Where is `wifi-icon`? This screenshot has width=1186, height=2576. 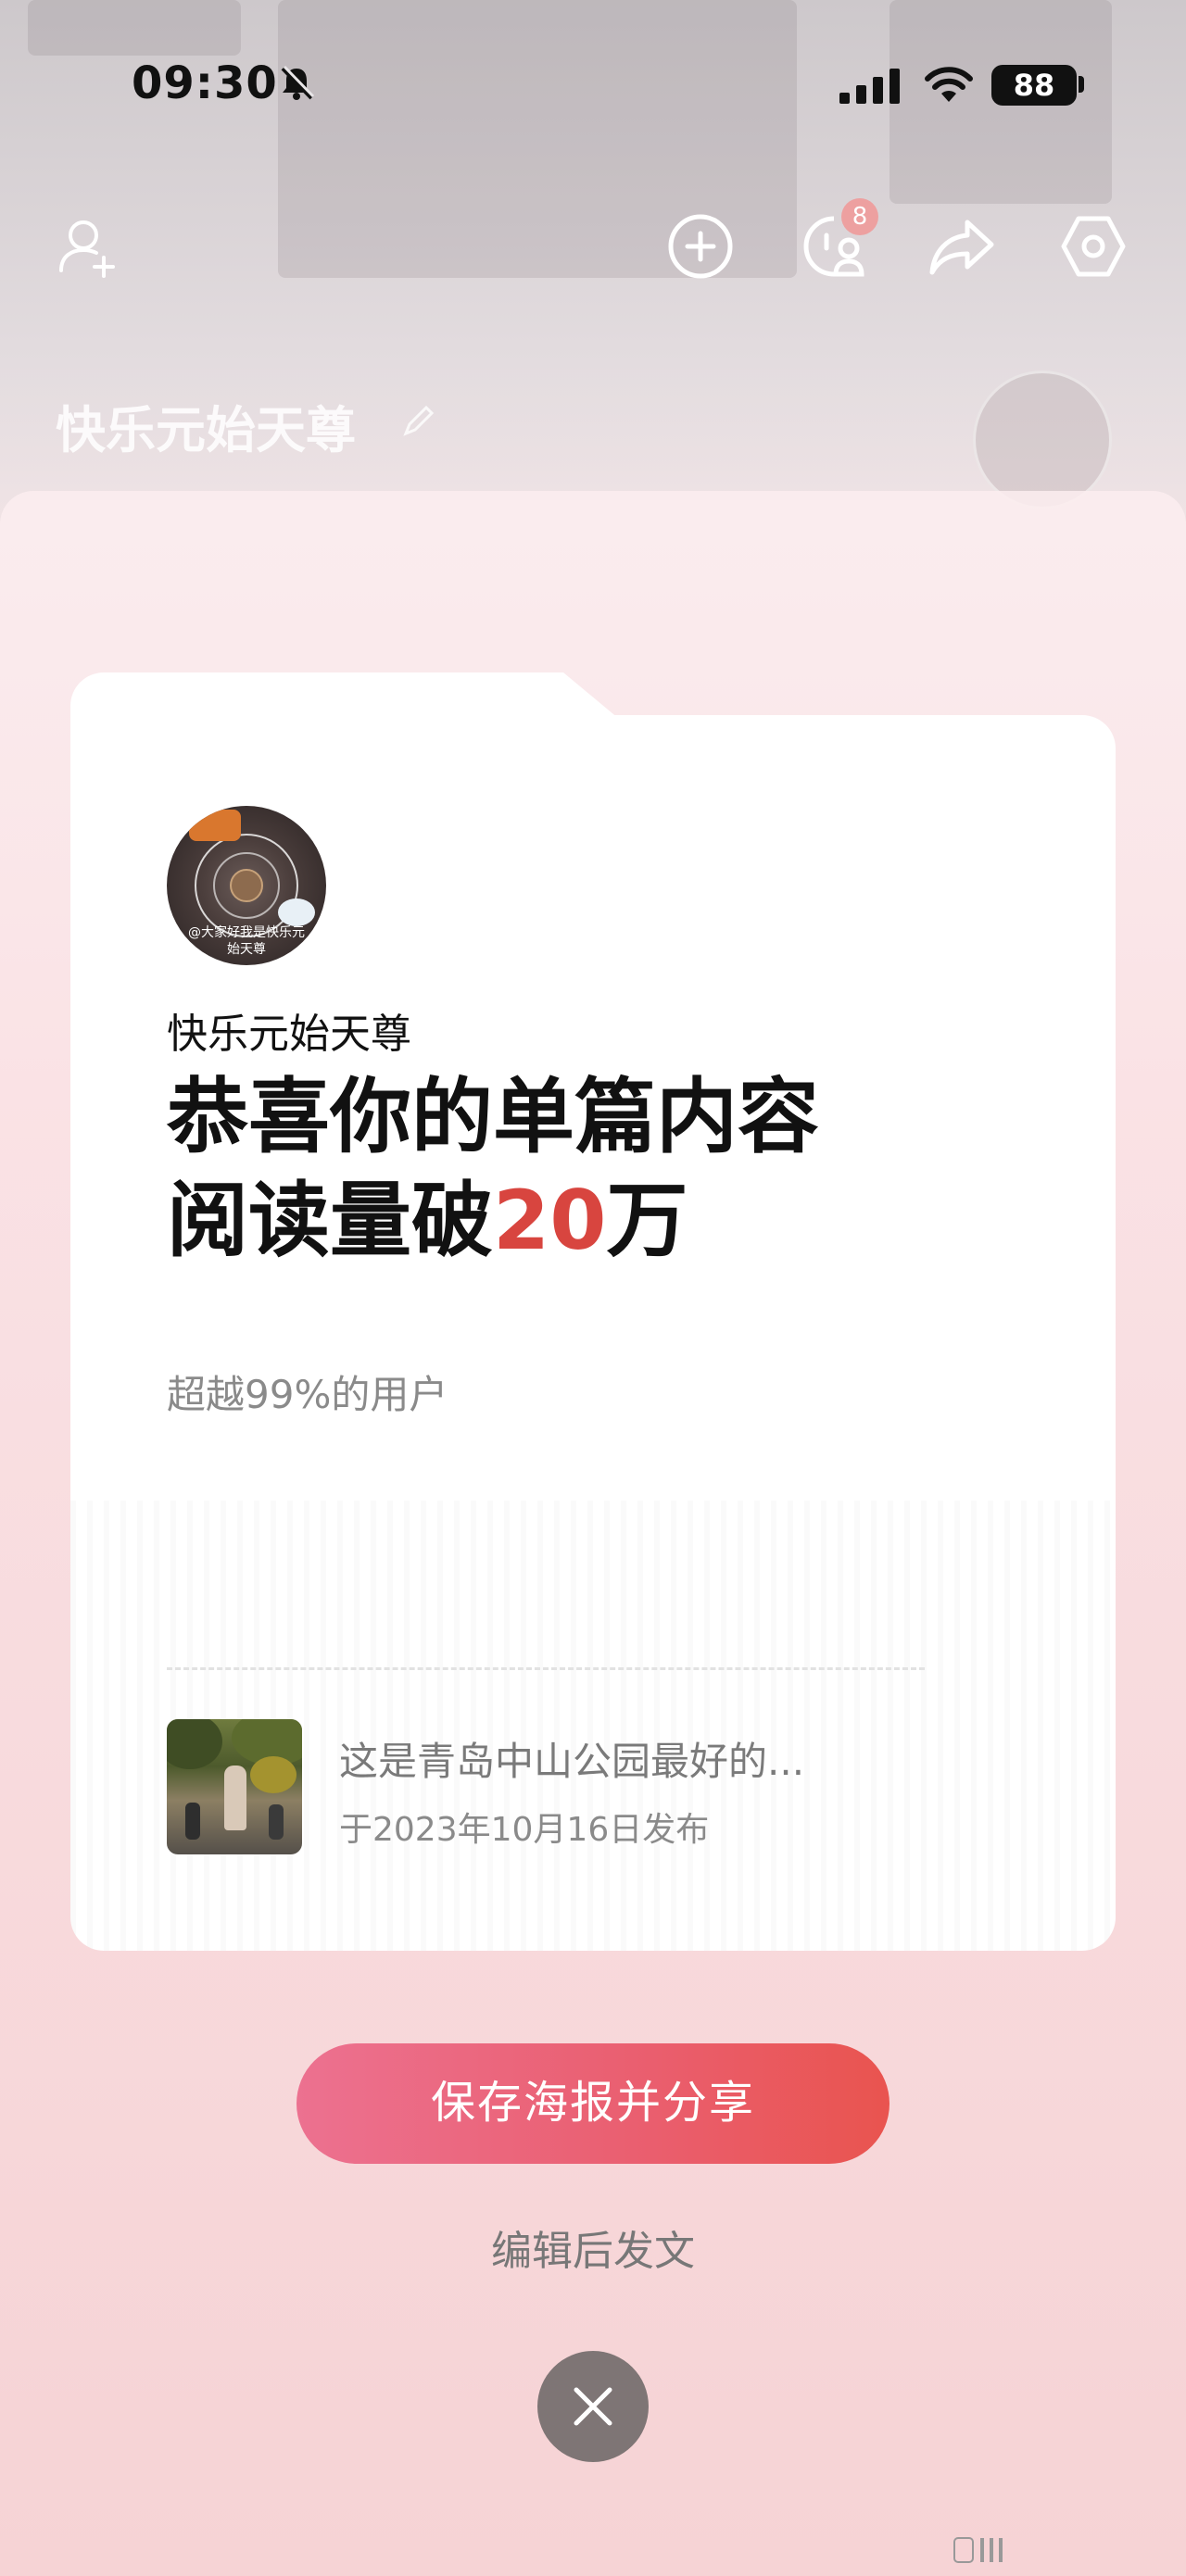
wifi-icon is located at coordinates (949, 86).